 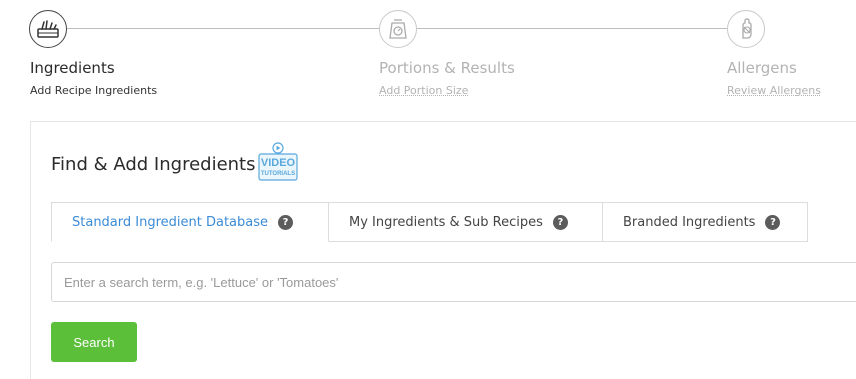 What do you see at coordinates (170, 222) in the screenshot?
I see `tab-label: Standard Ingredient Database` at bounding box center [170, 222].